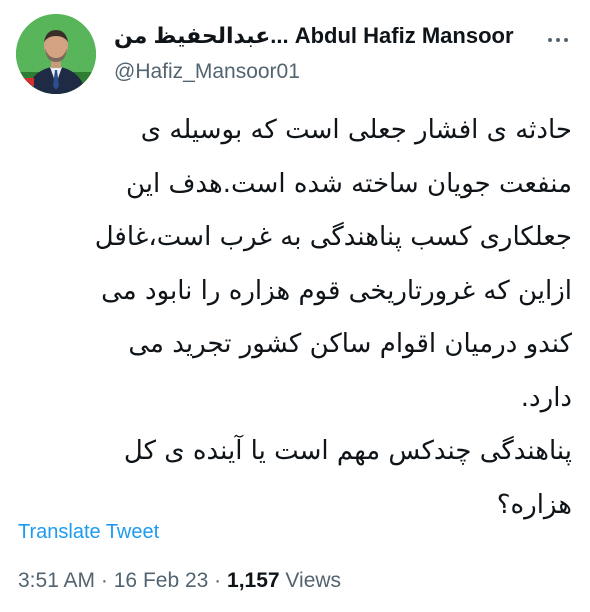 This screenshot has height=612, width=590. I want to click on author-handle: @Hafiz_Mansoor01, so click(207, 72).